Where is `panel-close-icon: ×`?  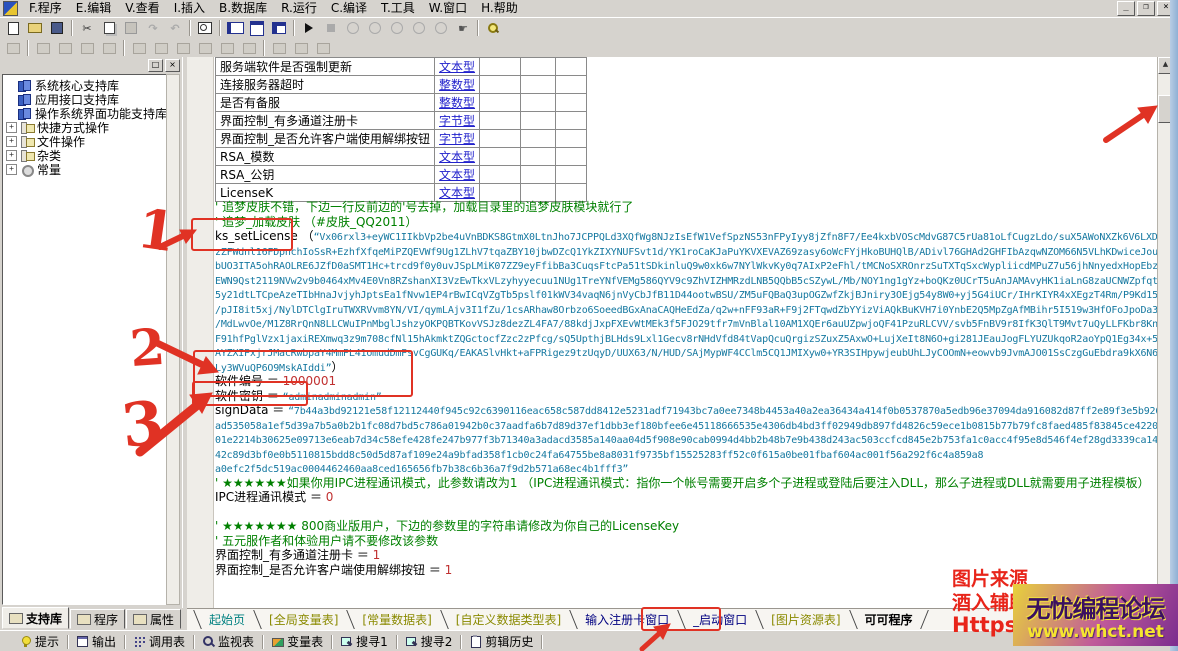 panel-close-icon: × is located at coordinates (172, 65).